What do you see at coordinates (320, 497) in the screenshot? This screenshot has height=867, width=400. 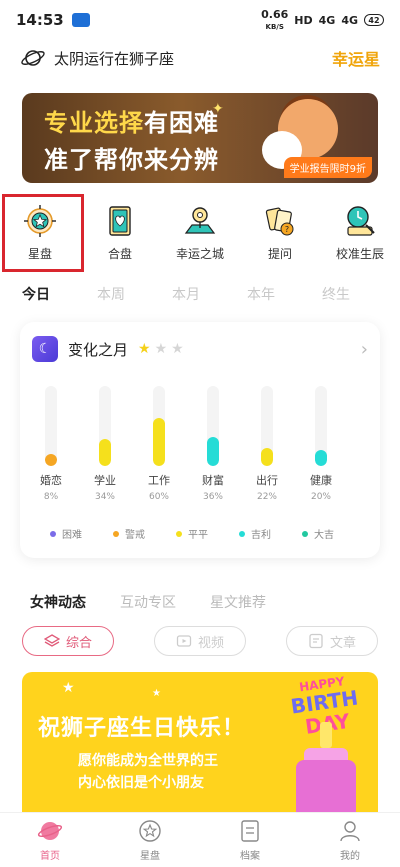 I see `fortune-percent: 20%` at bounding box center [320, 497].